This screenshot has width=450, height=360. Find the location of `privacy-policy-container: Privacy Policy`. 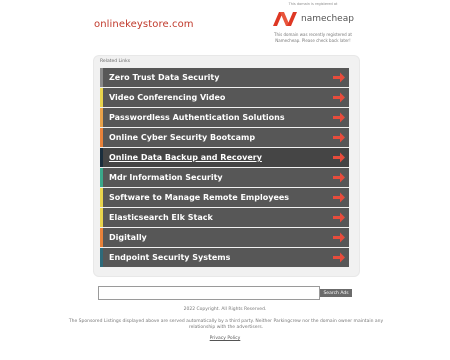

privacy-policy-container: Privacy Policy is located at coordinates (225, 338).